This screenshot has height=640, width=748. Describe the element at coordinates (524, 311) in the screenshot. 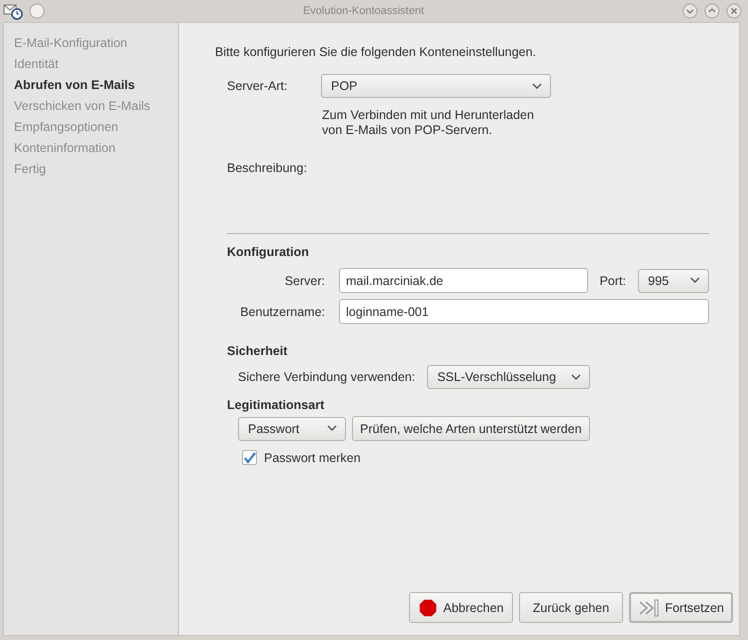

I see `input-field: loginname-001` at that location.